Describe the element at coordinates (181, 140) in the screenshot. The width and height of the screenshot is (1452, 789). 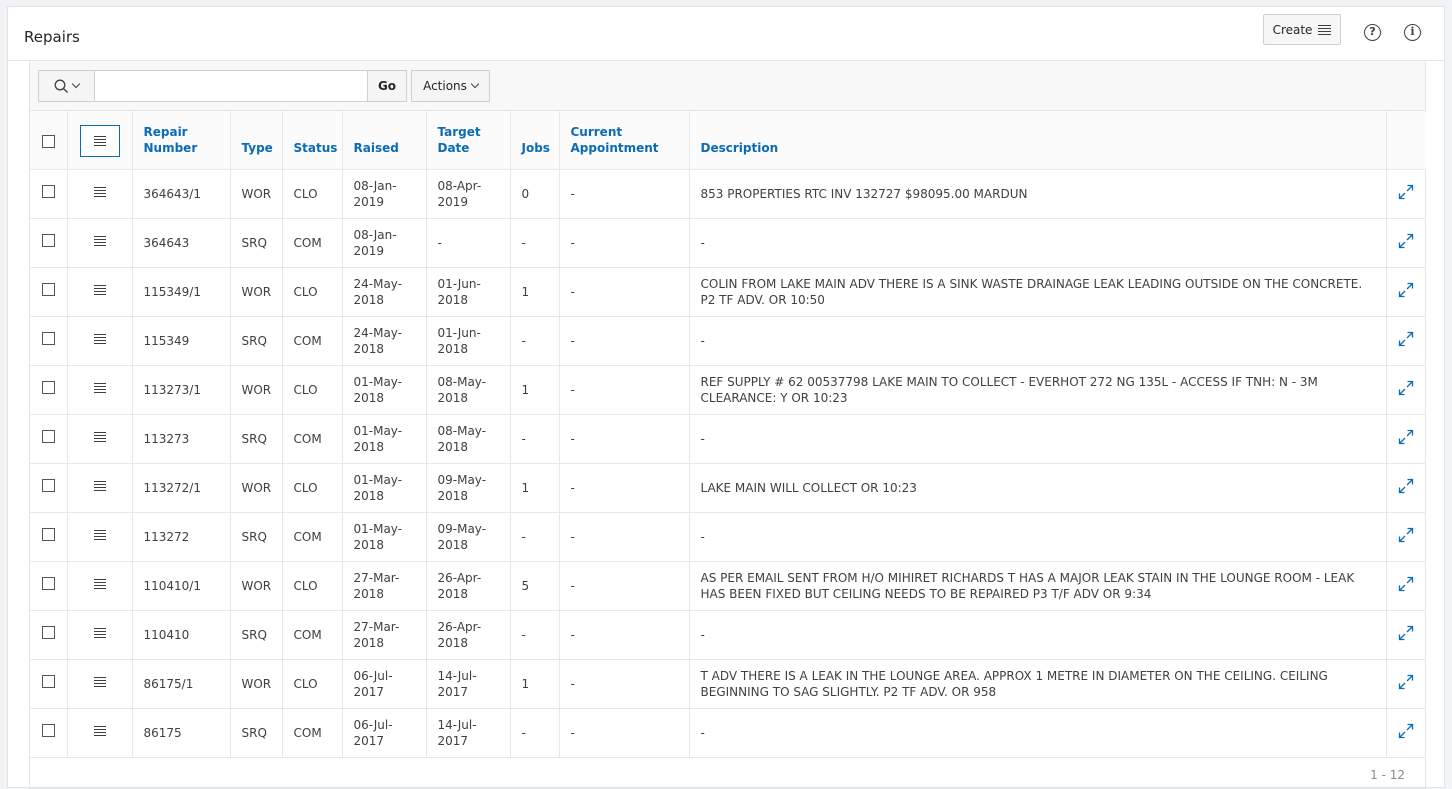
I see `column-header-repair-number: Repair Number` at that location.